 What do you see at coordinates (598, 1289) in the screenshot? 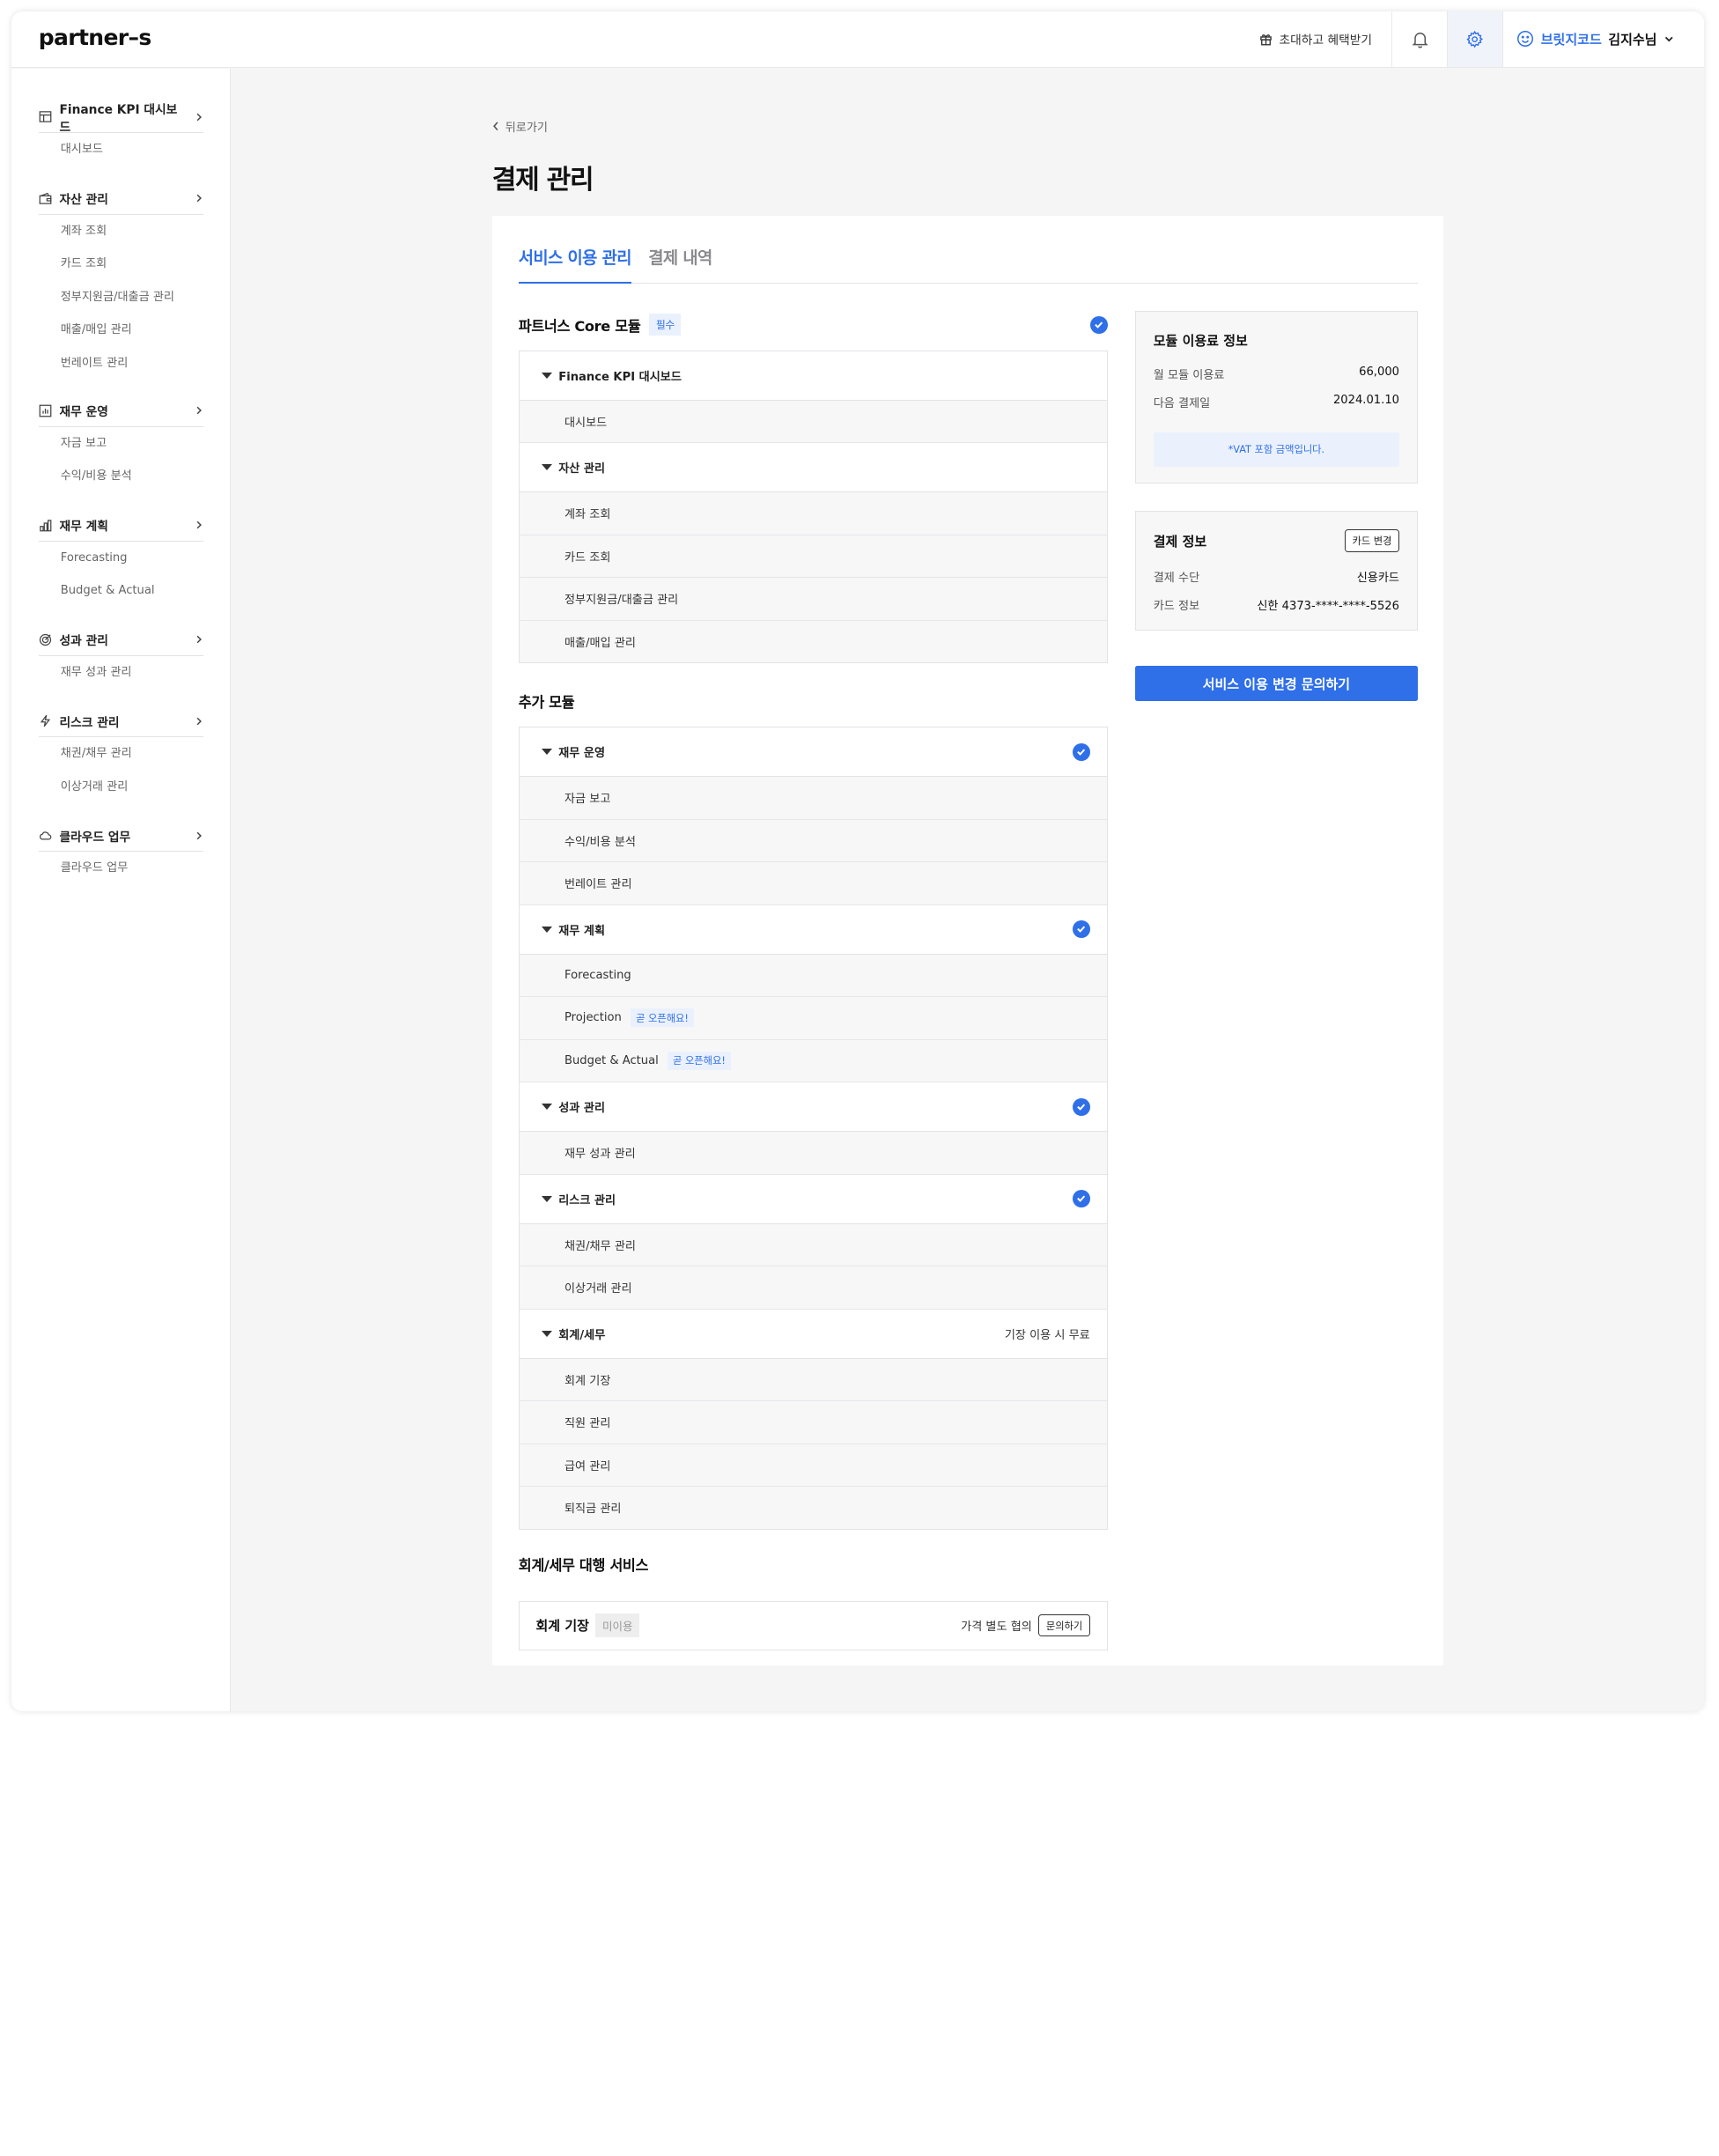
I see `submodule-label: 이상거래 관리` at bounding box center [598, 1289].